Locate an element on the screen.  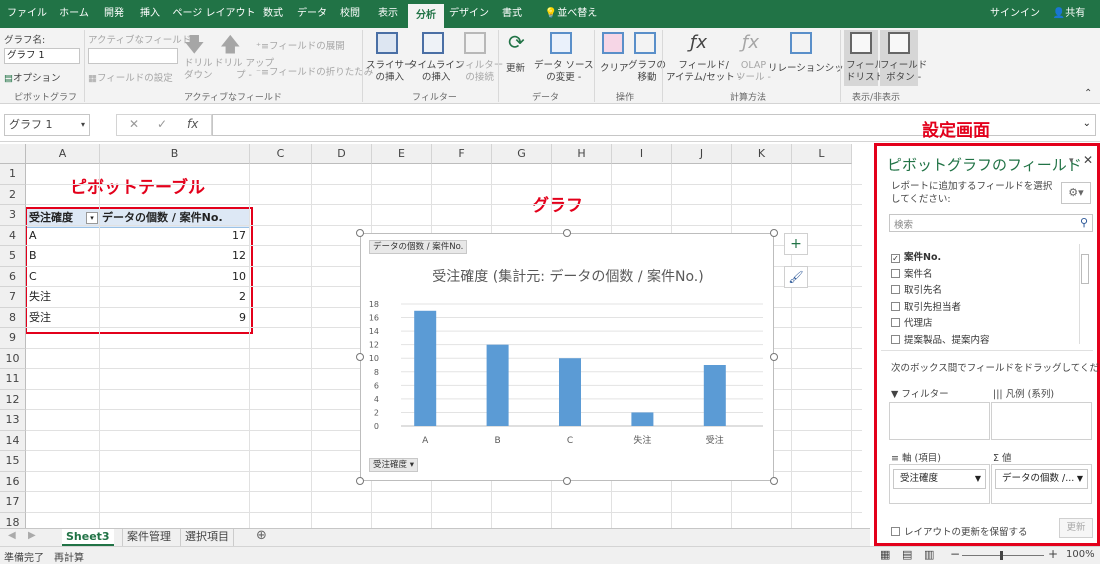
field-item: 取引先名 is located at coordinates (916, 290).